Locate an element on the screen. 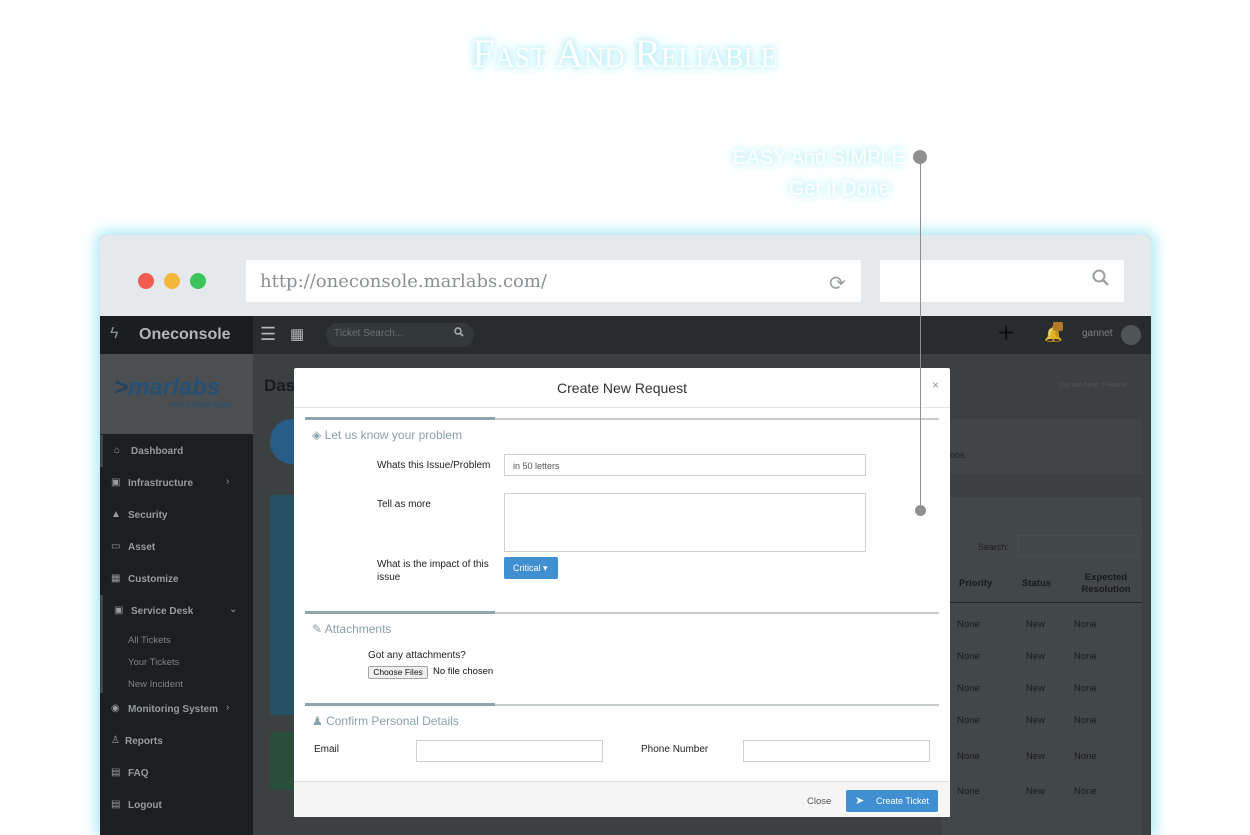 The image size is (1250, 835). impact-value: Critical ▾ is located at coordinates (530, 568).